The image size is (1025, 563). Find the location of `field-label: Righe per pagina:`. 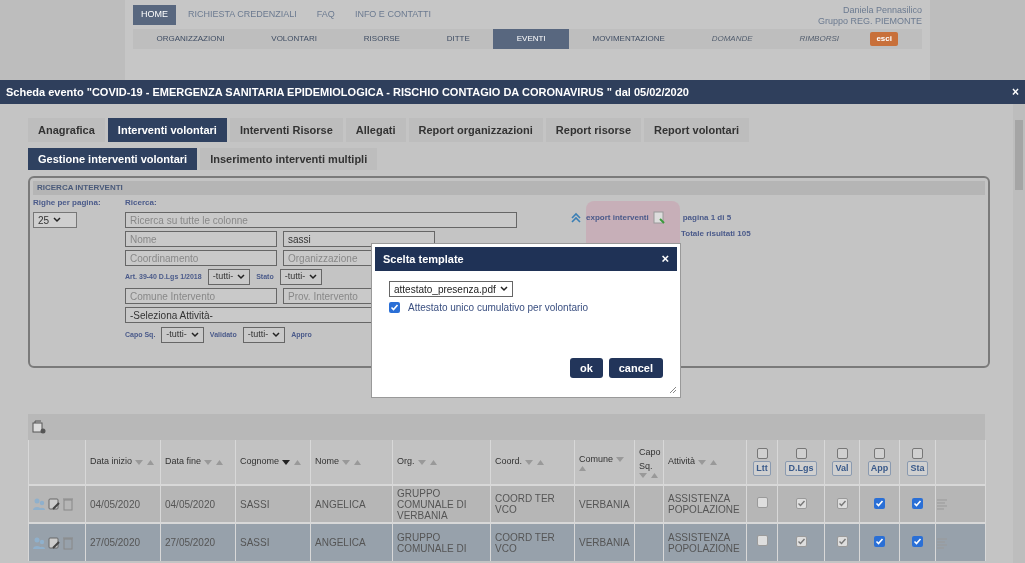

field-label: Righe per pagina: is located at coordinates (67, 203).